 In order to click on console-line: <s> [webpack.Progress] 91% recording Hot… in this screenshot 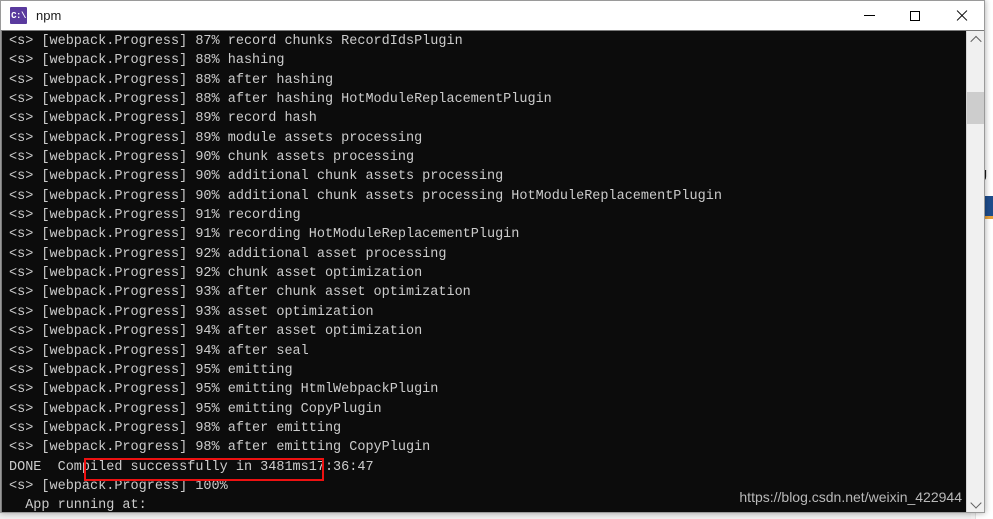, I will do `click(264, 235)`.